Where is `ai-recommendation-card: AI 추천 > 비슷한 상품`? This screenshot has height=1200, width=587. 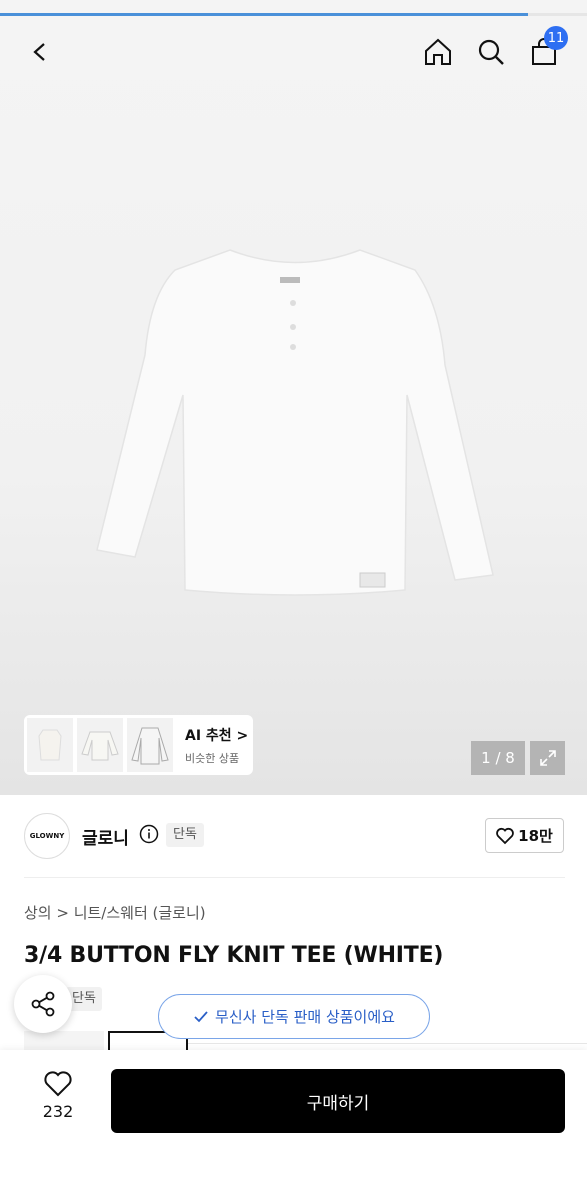 ai-recommendation-card: AI 추천 > 비슷한 상품 is located at coordinates (138, 745).